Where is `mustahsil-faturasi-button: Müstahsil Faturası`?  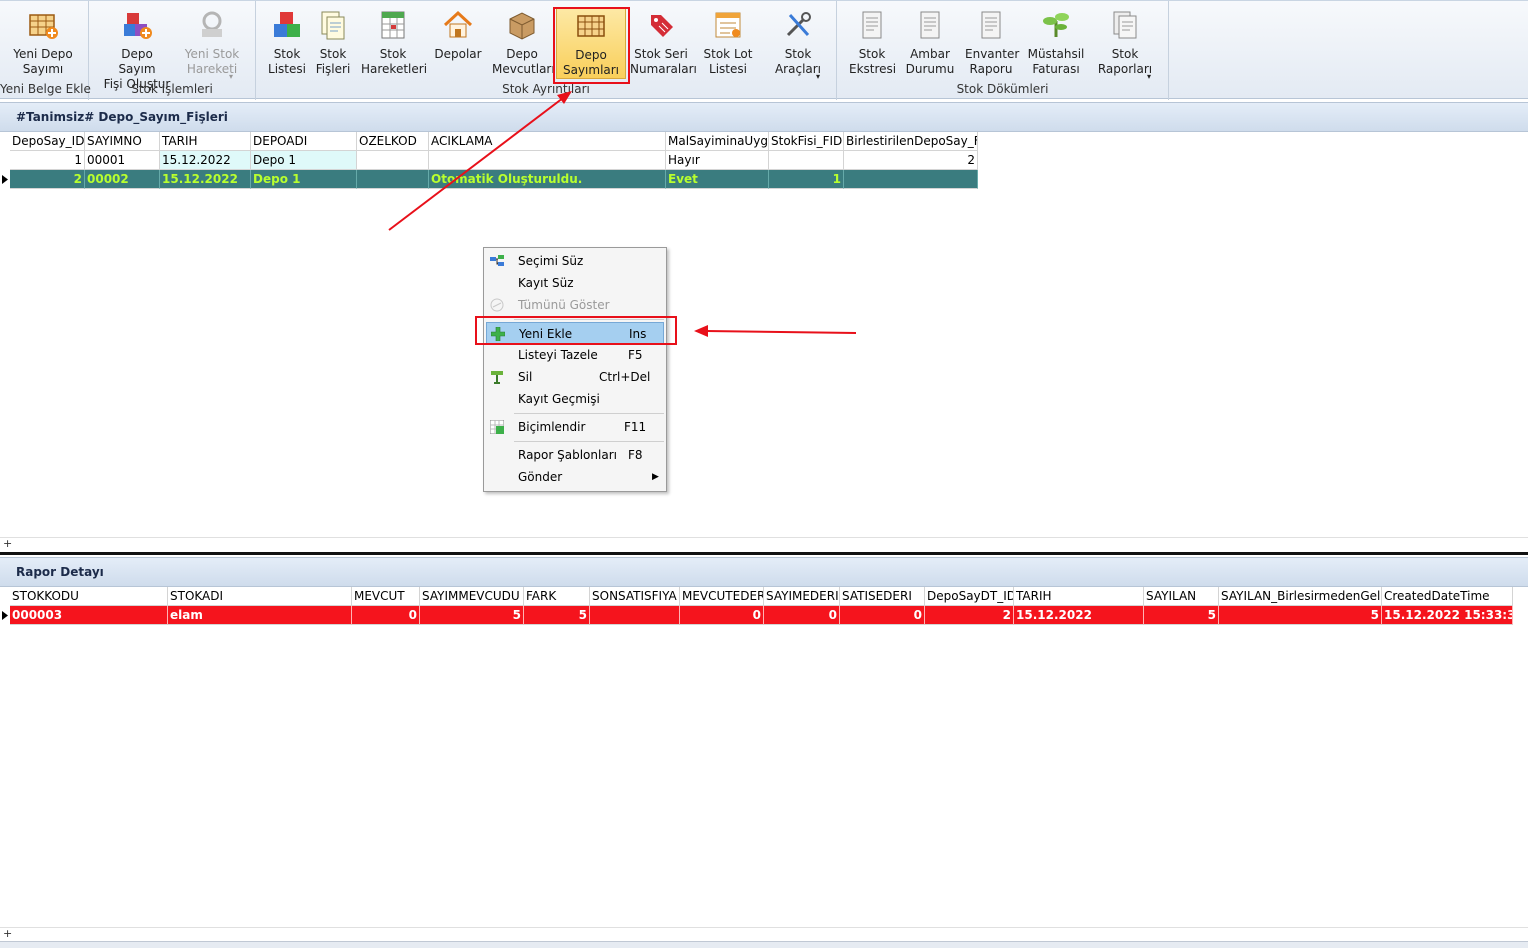
mustahsil-faturasi-button: Müstahsil Faturası is located at coordinates (1056, 42).